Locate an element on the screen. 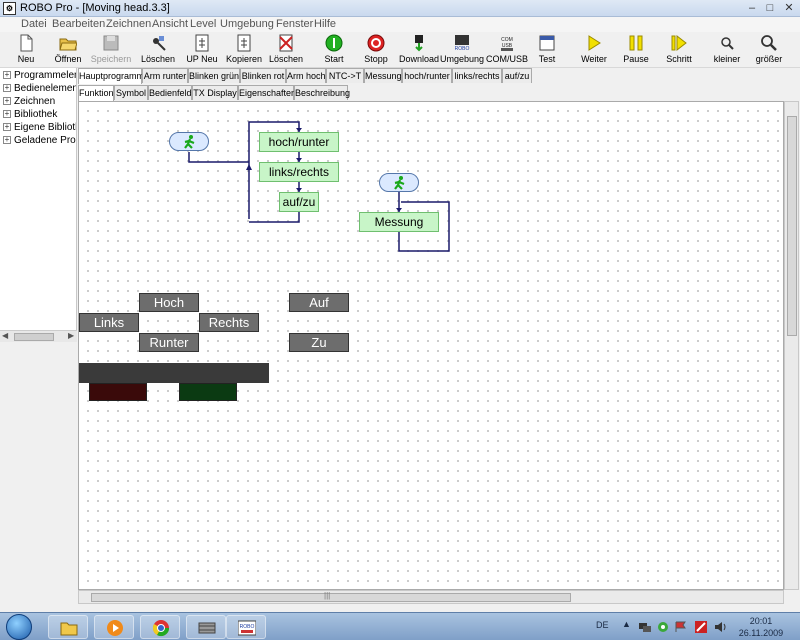 This screenshot has width=800, height=640. svg-text: ROBO is located at coordinates (247, 627).